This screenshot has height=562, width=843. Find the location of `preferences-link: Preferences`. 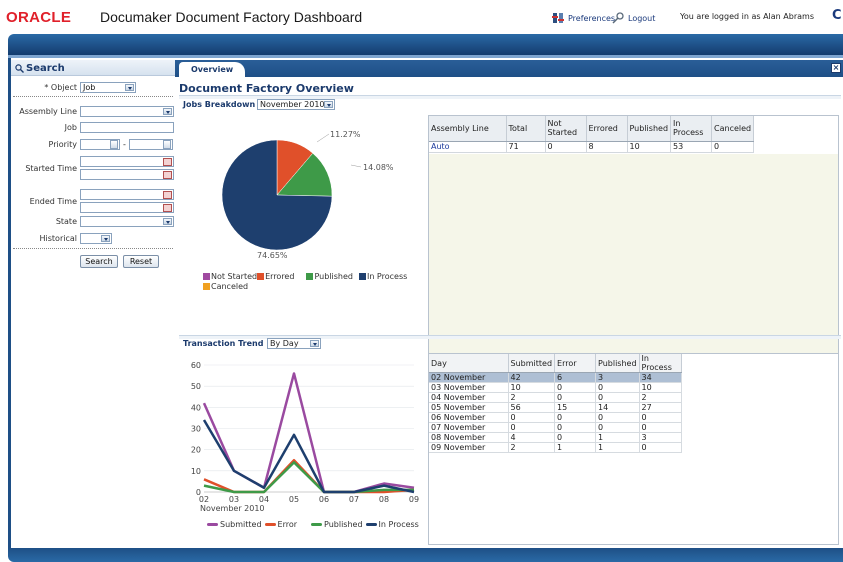

preferences-link: Preferences is located at coordinates (583, 18).